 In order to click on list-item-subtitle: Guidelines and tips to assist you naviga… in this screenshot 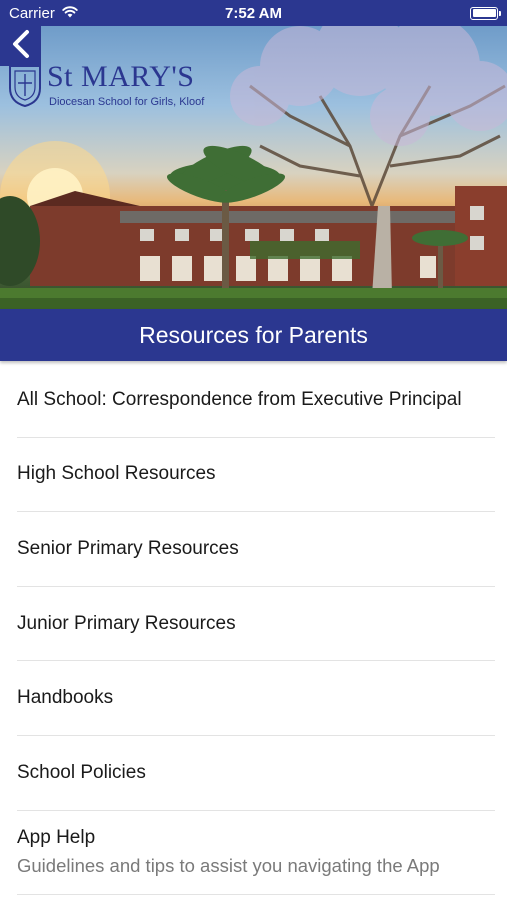, I will do `click(228, 866)`.